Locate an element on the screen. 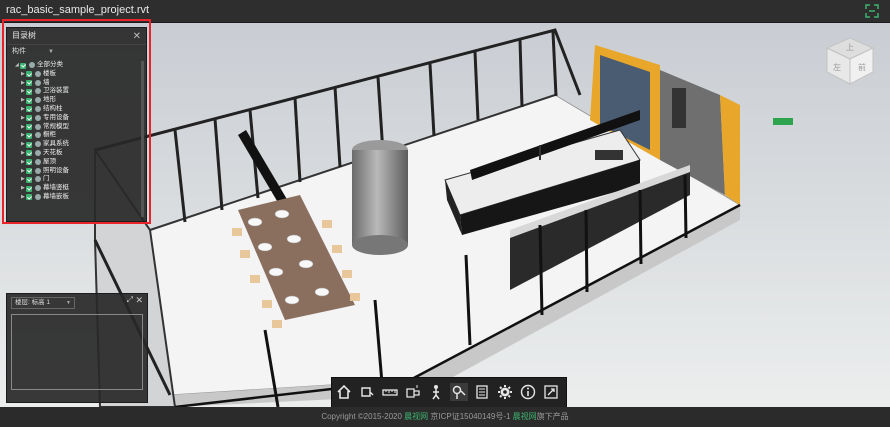  fullscreen-toggle-icon is located at coordinates (872, 11).